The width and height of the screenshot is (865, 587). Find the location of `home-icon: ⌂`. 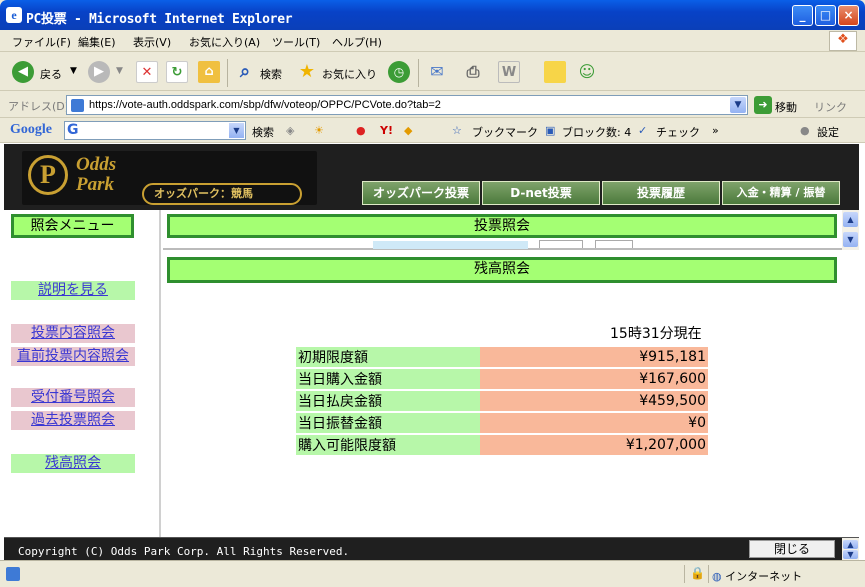

home-icon: ⌂ is located at coordinates (209, 72).